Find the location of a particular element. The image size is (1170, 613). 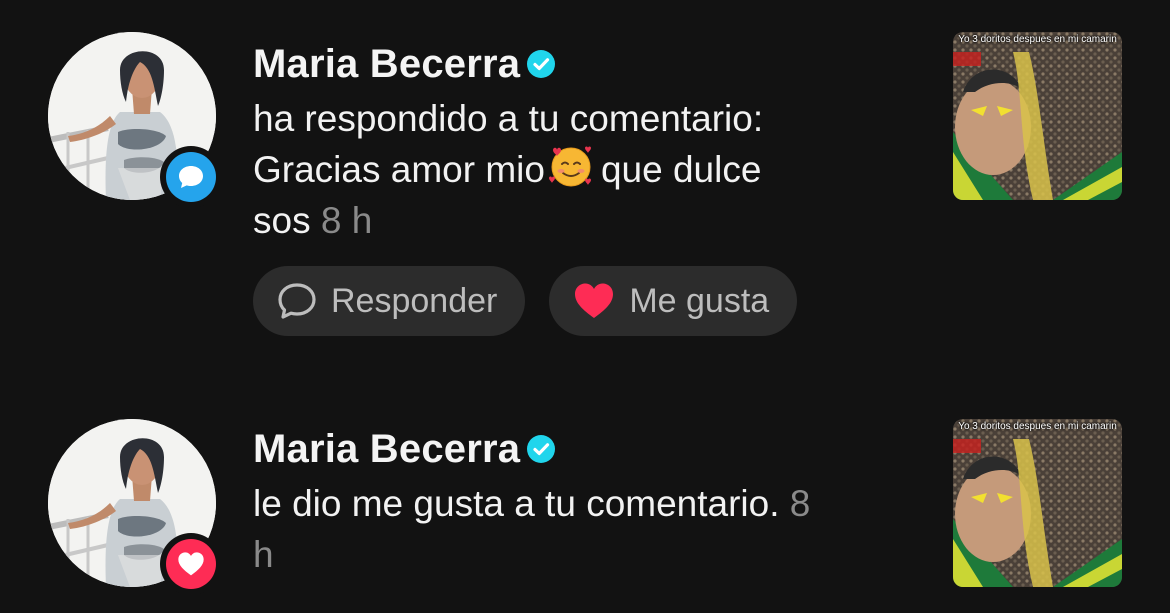

like-button: Me gusta is located at coordinates (673, 301).